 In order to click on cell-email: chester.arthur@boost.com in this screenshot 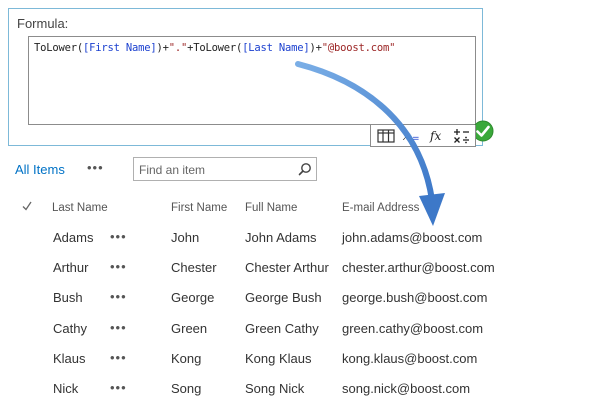, I will do `click(418, 267)`.